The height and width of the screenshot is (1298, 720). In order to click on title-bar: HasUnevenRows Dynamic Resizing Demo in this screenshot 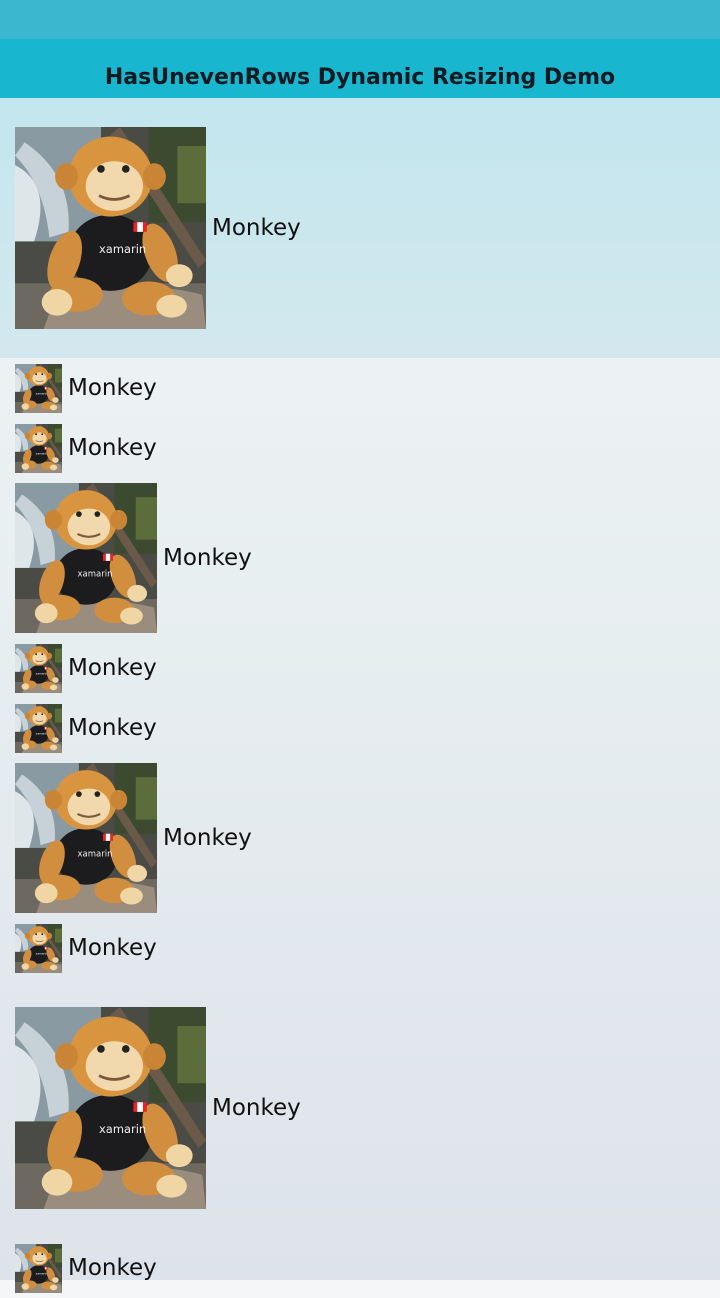, I will do `click(360, 68)`.